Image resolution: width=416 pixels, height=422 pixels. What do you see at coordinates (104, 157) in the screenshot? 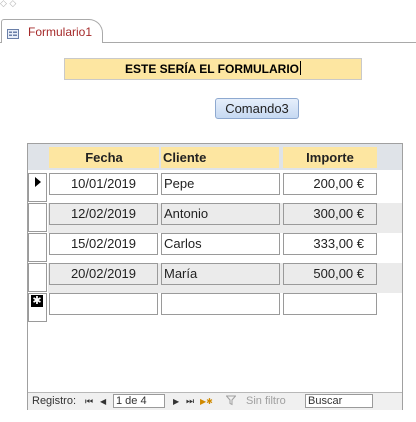
I see `column-header-fecha: Fecha` at bounding box center [104, 157].